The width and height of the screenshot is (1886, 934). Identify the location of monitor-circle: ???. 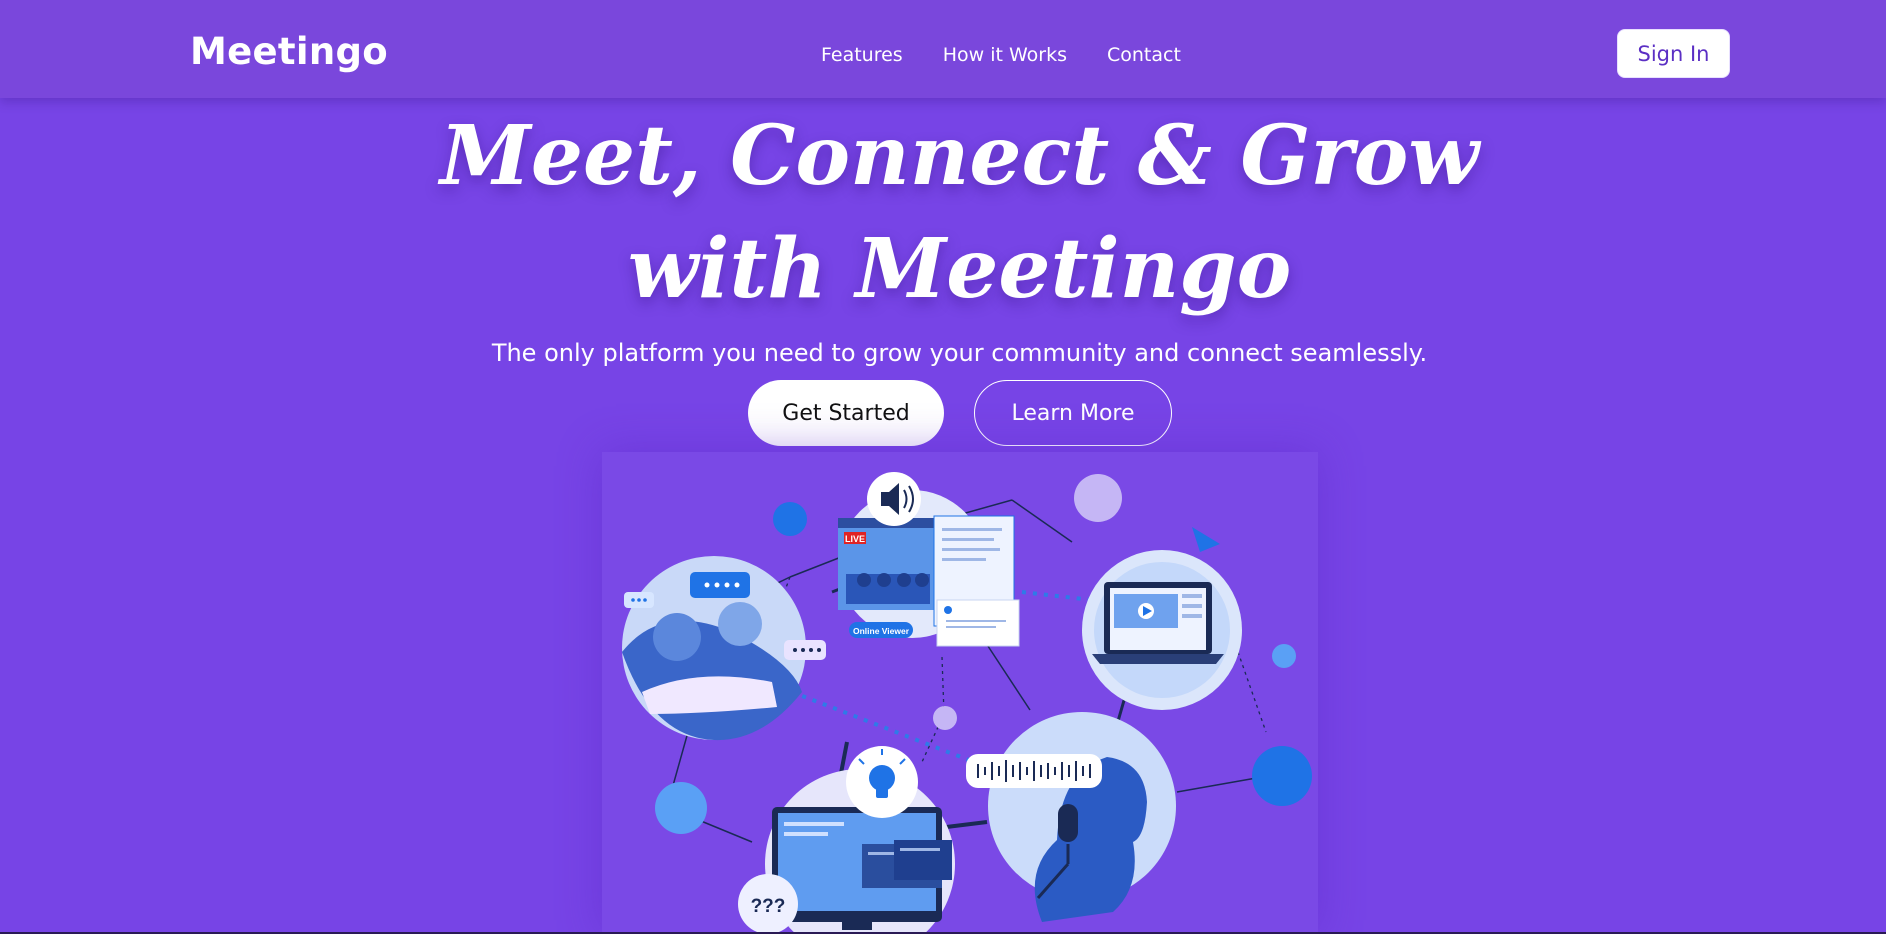
(846, 840).